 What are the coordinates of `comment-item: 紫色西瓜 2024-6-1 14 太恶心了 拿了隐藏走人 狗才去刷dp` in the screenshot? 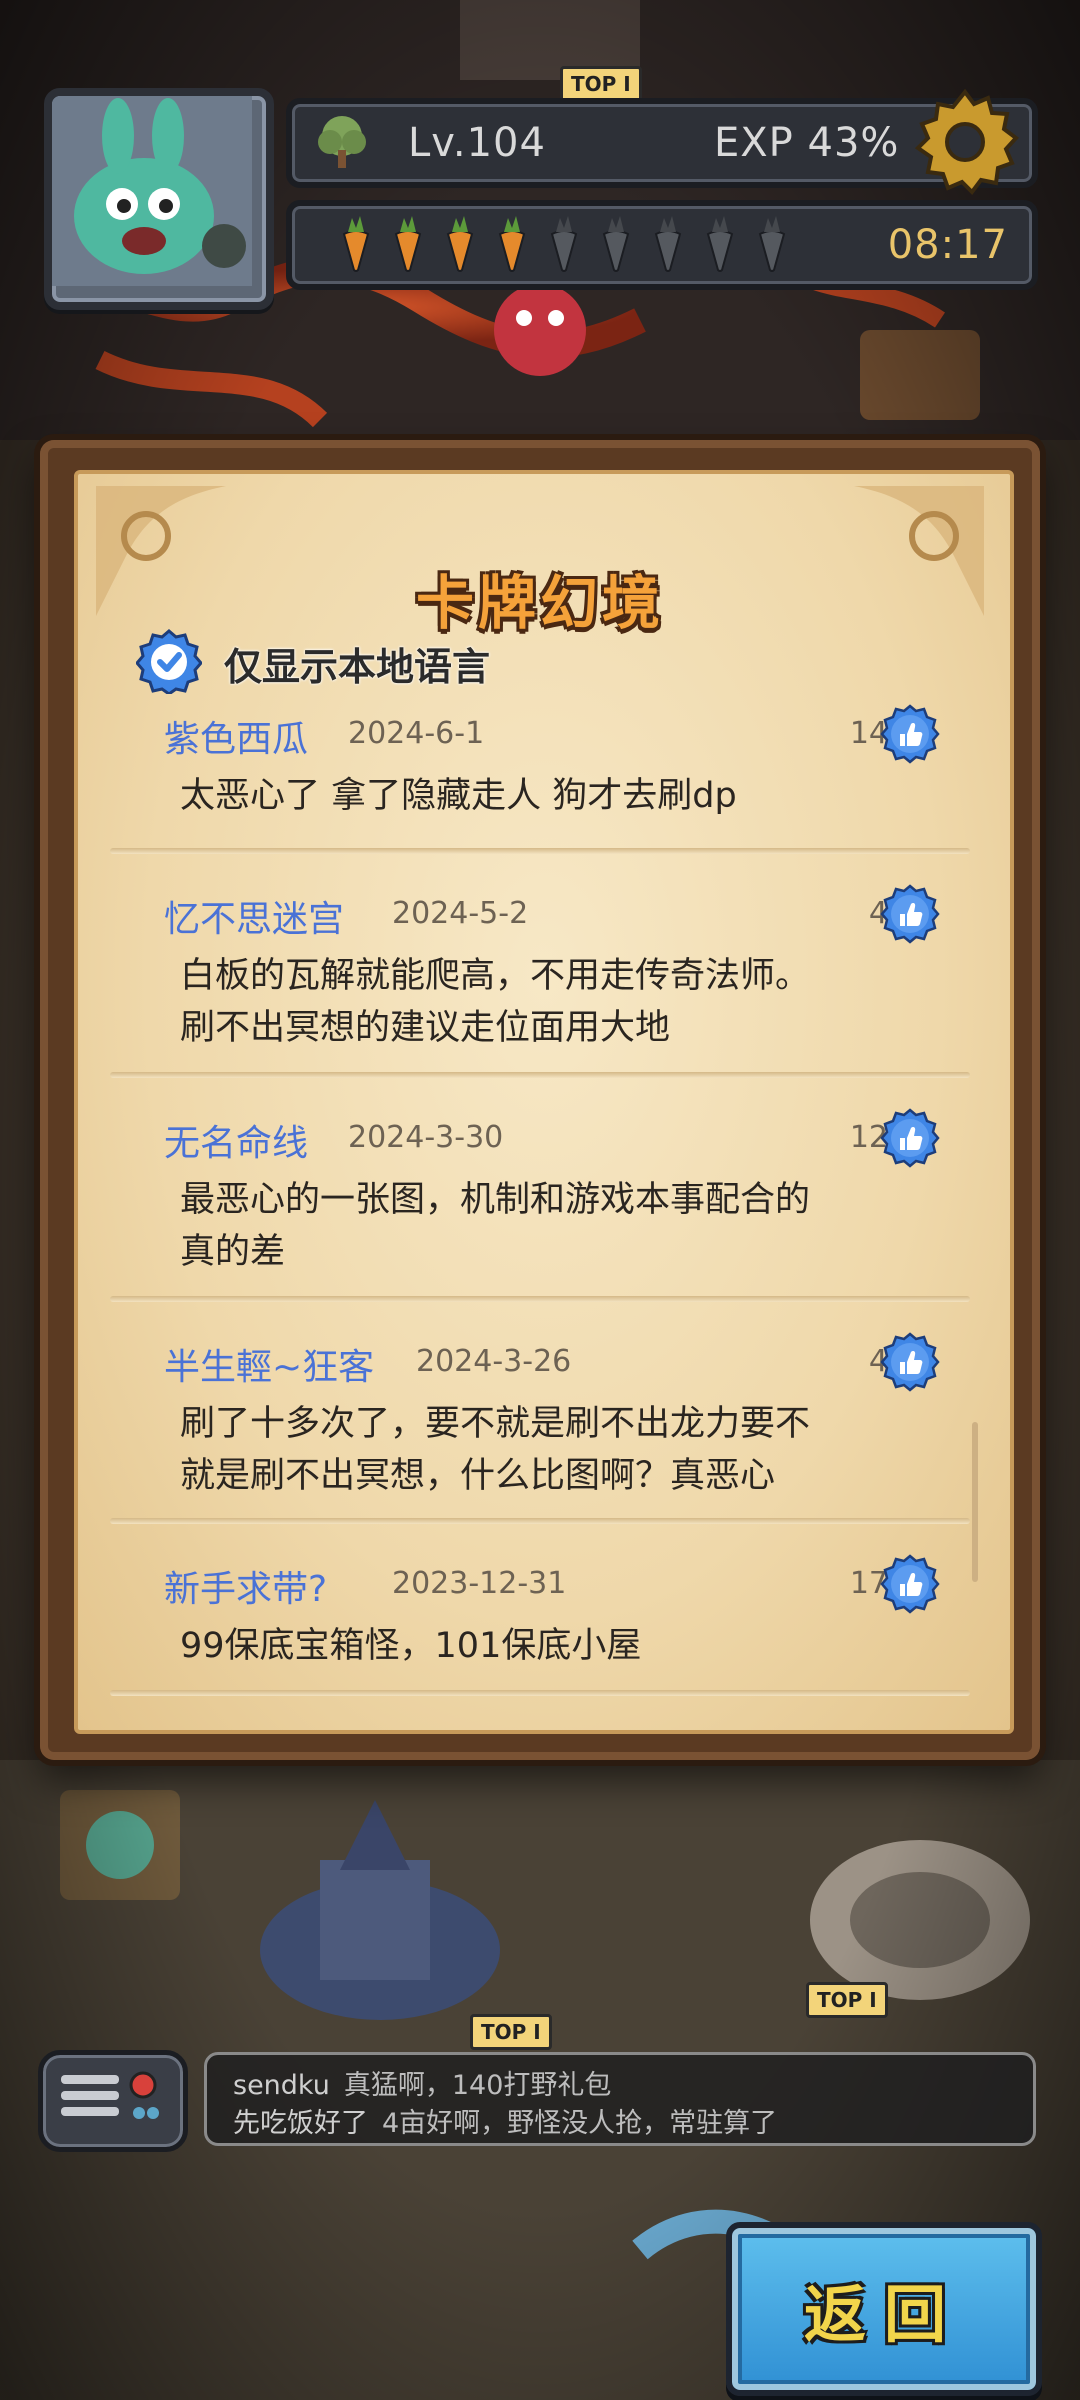 It's located at (540, 785).